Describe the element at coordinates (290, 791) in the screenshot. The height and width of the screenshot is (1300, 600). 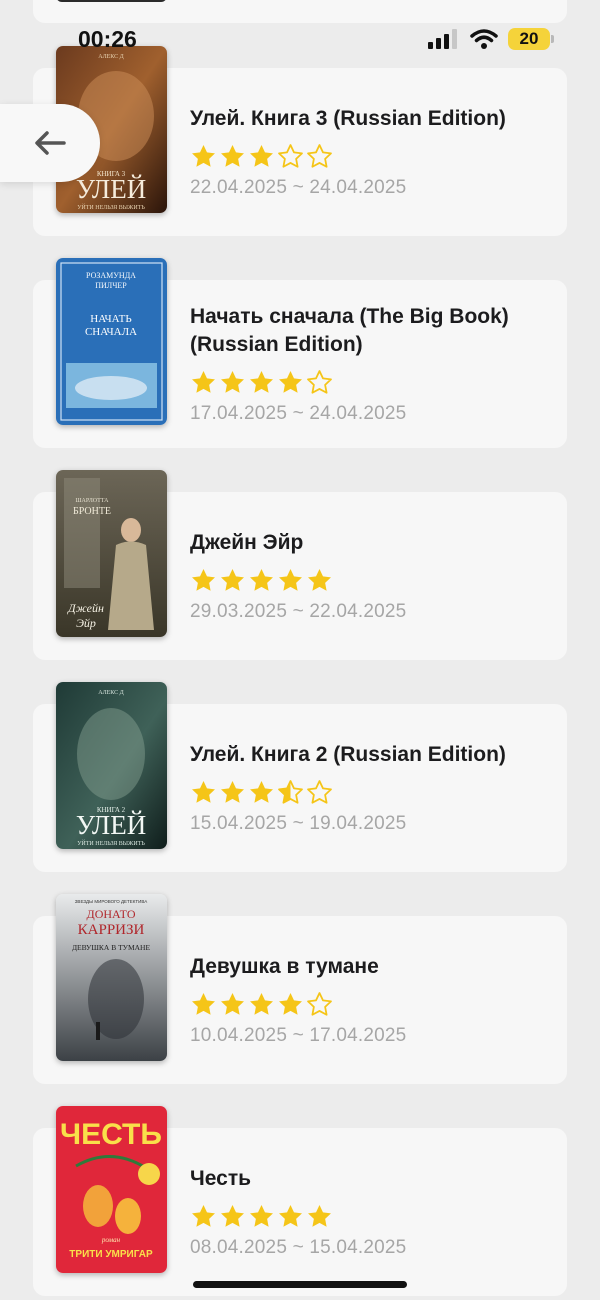
I see `star-half-icon` at that location.